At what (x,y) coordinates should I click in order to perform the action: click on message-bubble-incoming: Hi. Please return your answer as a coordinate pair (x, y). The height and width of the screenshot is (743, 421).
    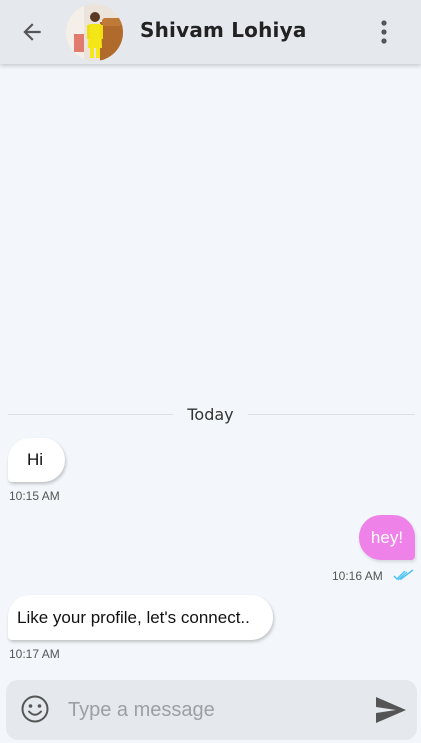
    Looking at the image, I should click on (36, 460).